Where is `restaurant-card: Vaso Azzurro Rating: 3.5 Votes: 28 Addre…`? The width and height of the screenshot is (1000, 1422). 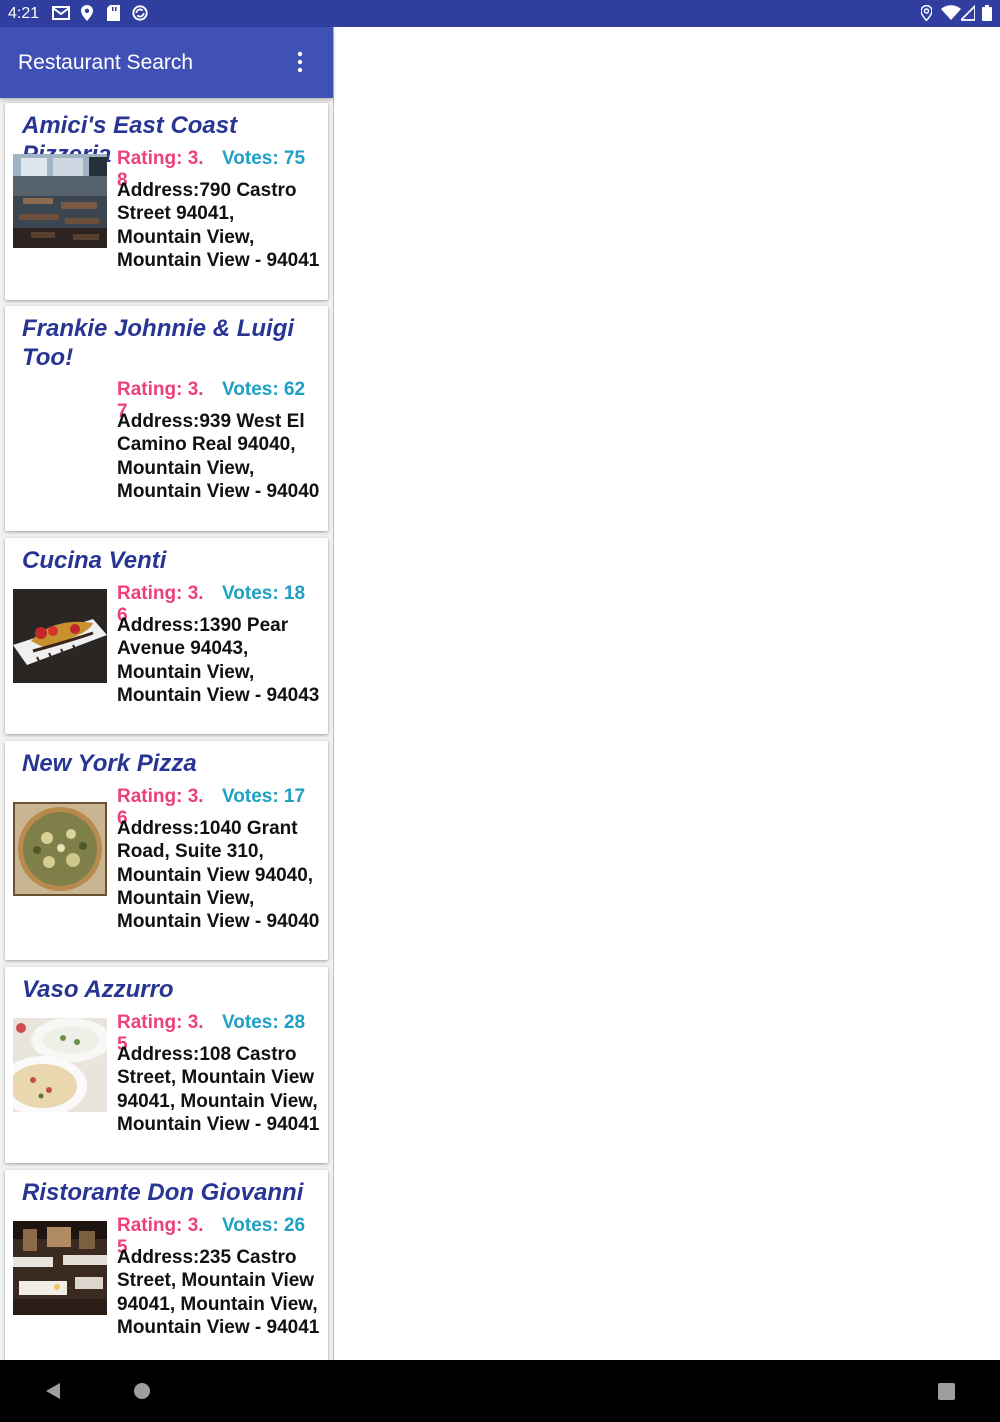 restaurant-card: Vaso Azzurro Rating: 3.5 Votes: 28 Addre… is located at coordinates (166, 1065).